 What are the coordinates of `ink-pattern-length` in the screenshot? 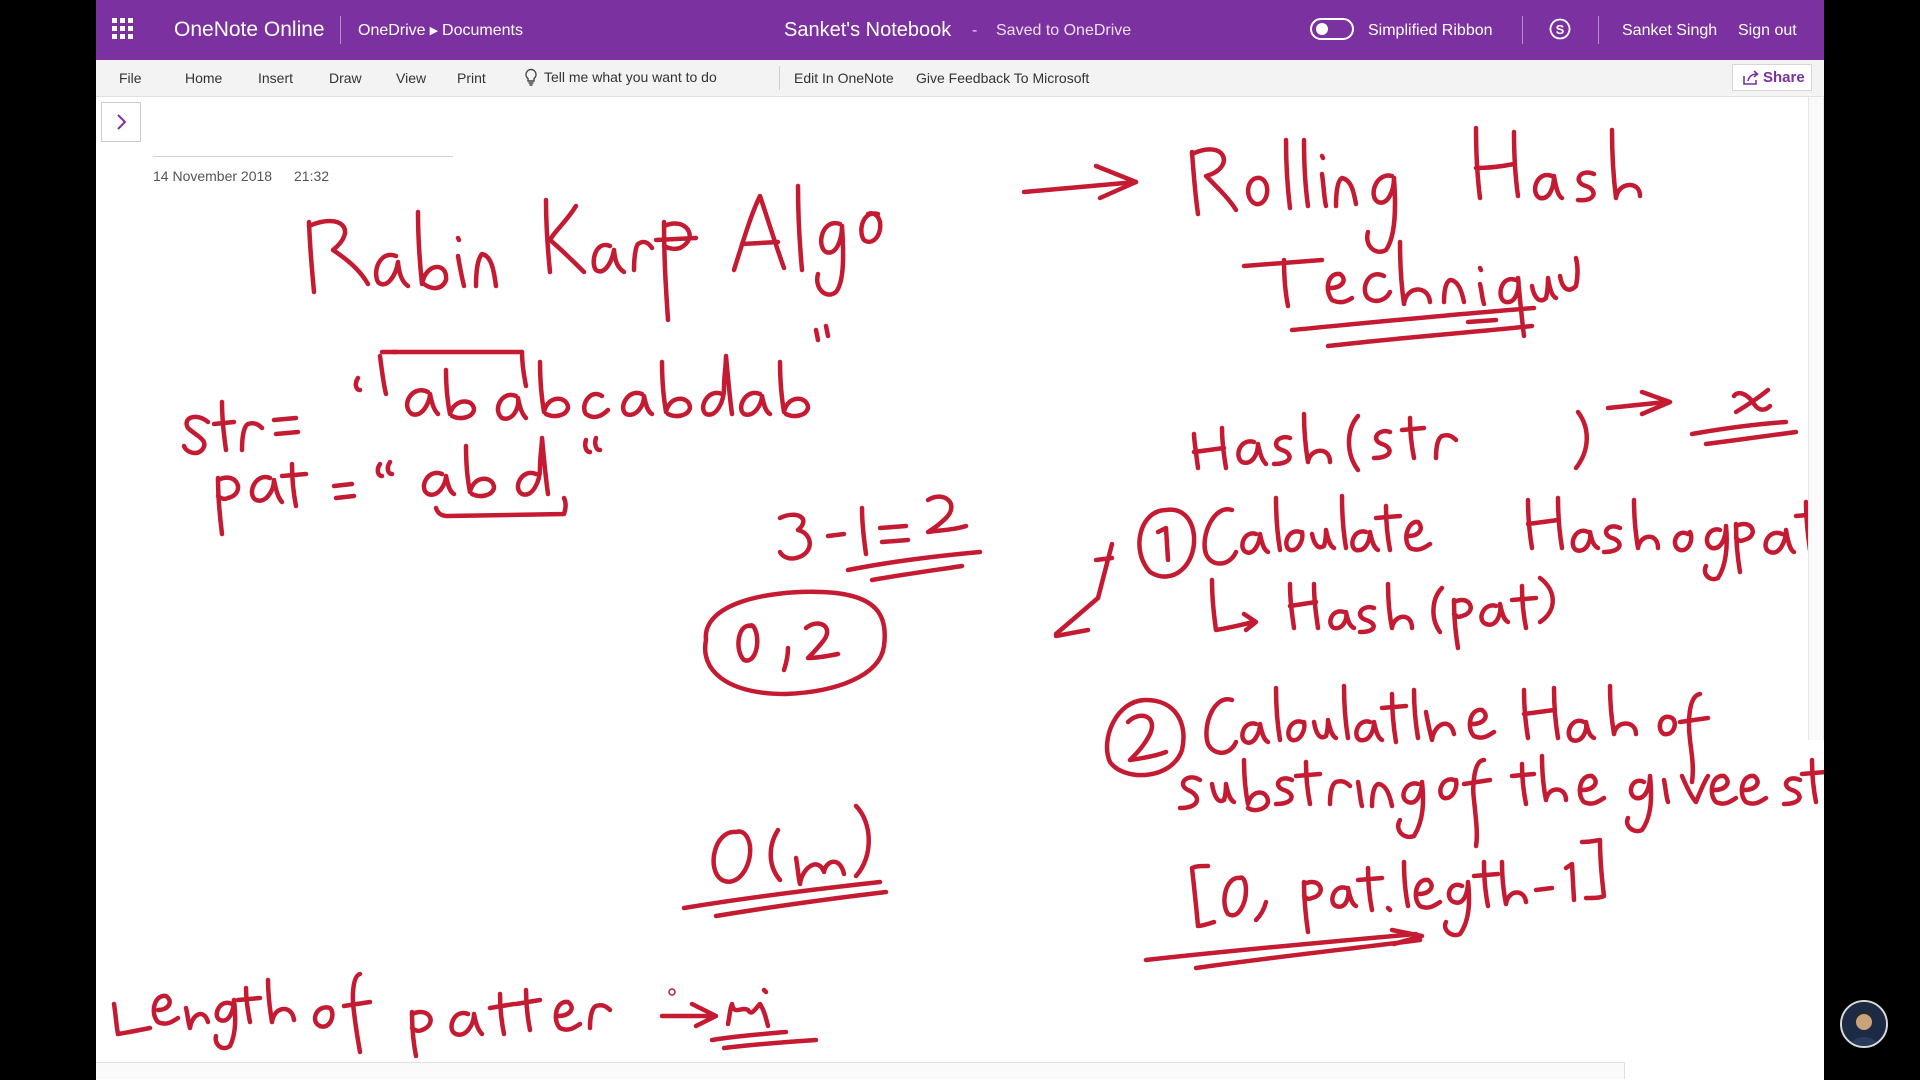 It's located at (465, 1015).